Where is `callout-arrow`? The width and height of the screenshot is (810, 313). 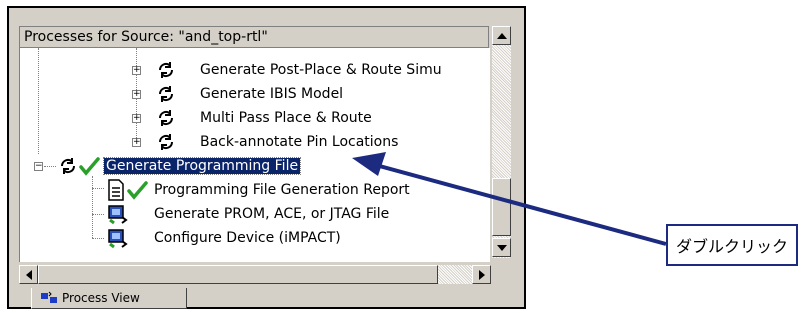 callout-arrow is located at coordinates (509, 199).